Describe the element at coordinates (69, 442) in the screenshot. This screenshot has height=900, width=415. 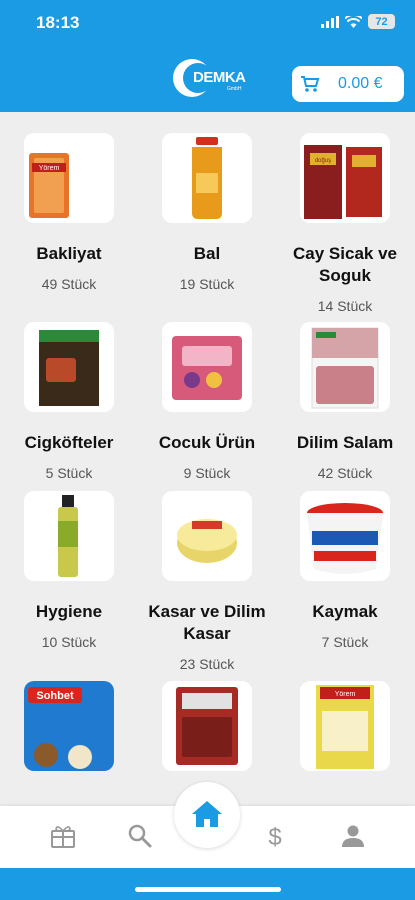
I see `category-name: Cigköfteler` at that location.